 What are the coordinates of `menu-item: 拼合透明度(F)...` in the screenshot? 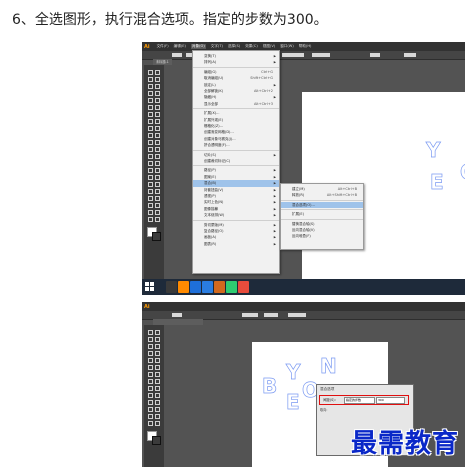 It's located at (236, 145).